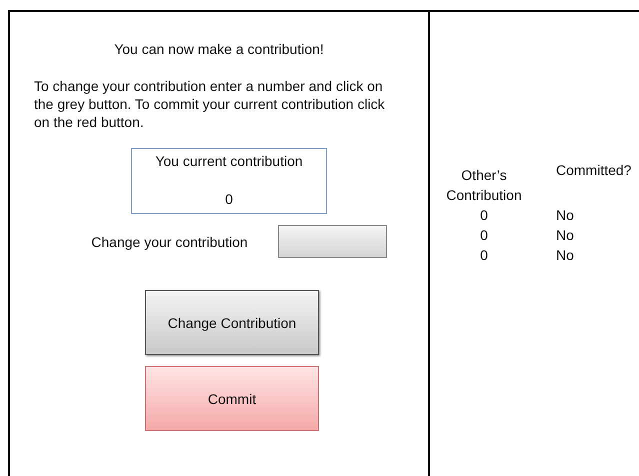 Image resolution: width=639 pixels, height=476 pixels. I want to click on change-contribution-button: Change Contribution, so click(232, 322).